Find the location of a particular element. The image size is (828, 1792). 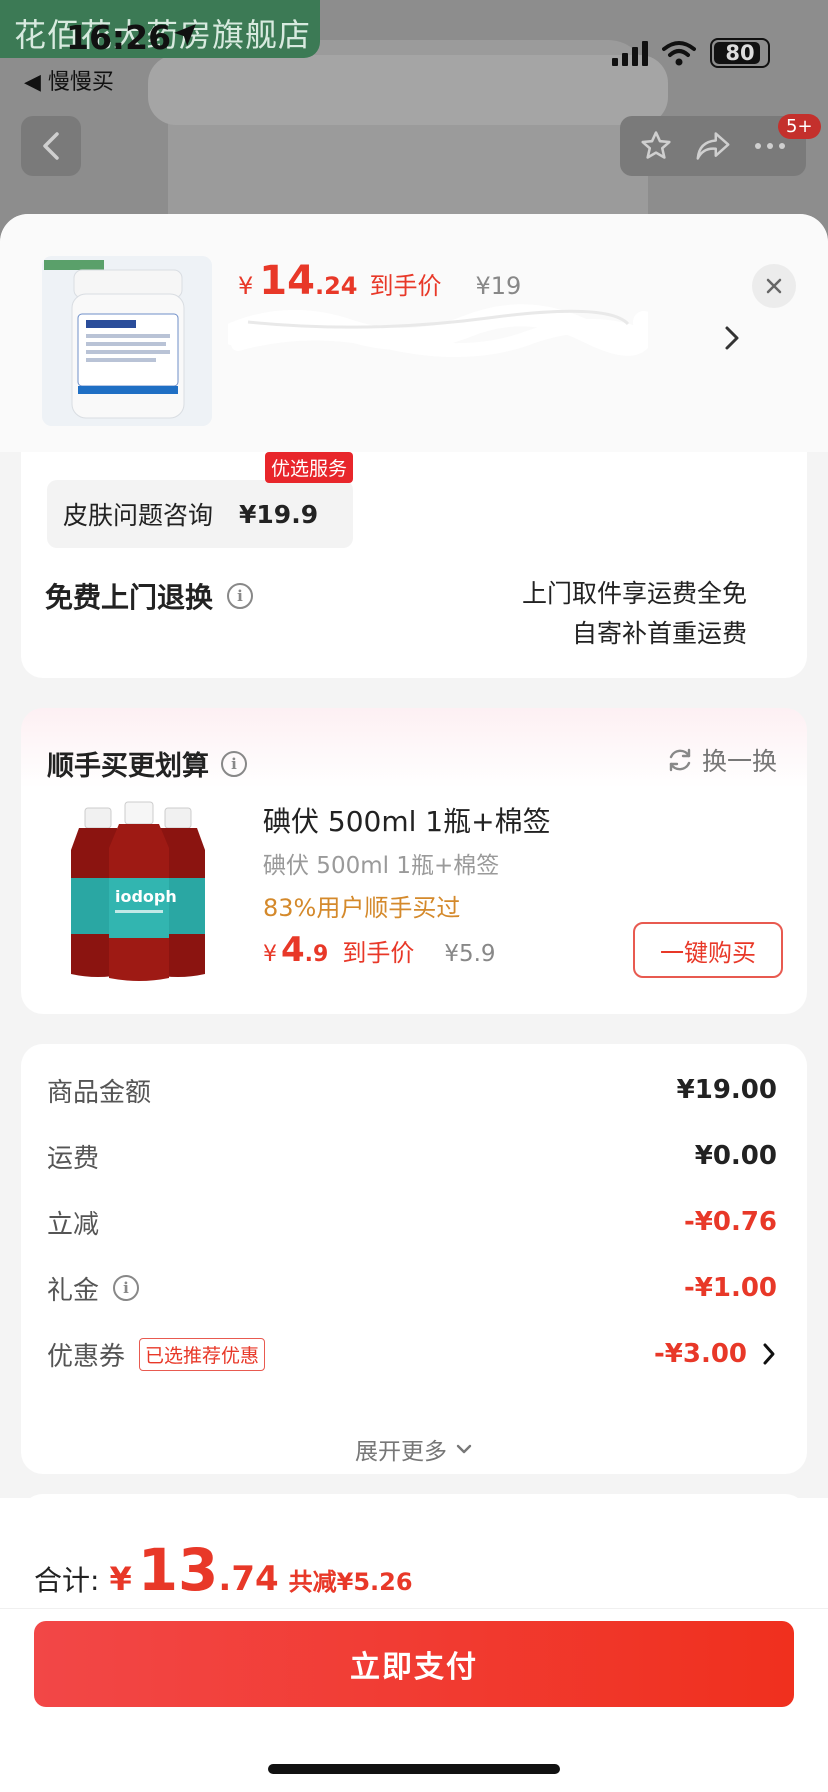

price-decimal: .24 is located at coordinates (336, 286).